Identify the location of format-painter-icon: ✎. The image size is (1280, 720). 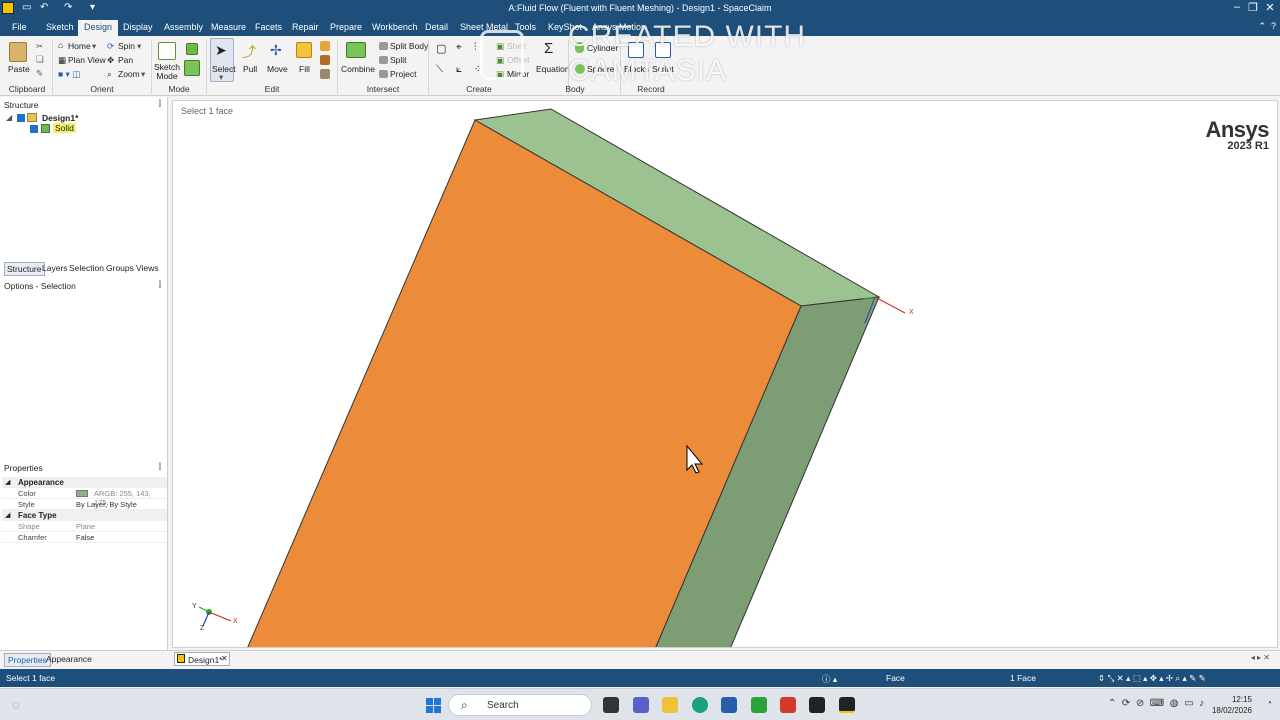
(39, 73).